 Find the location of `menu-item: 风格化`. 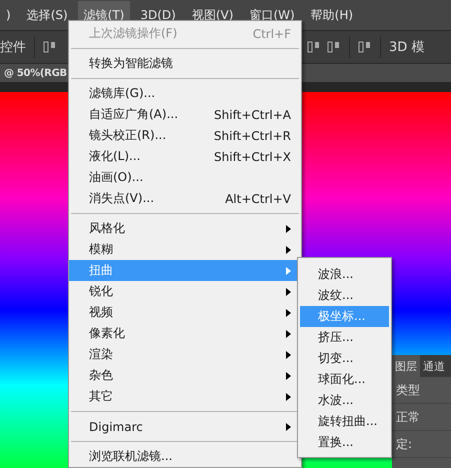

menu-item: 风格化 is located at coordinates (185, 228).